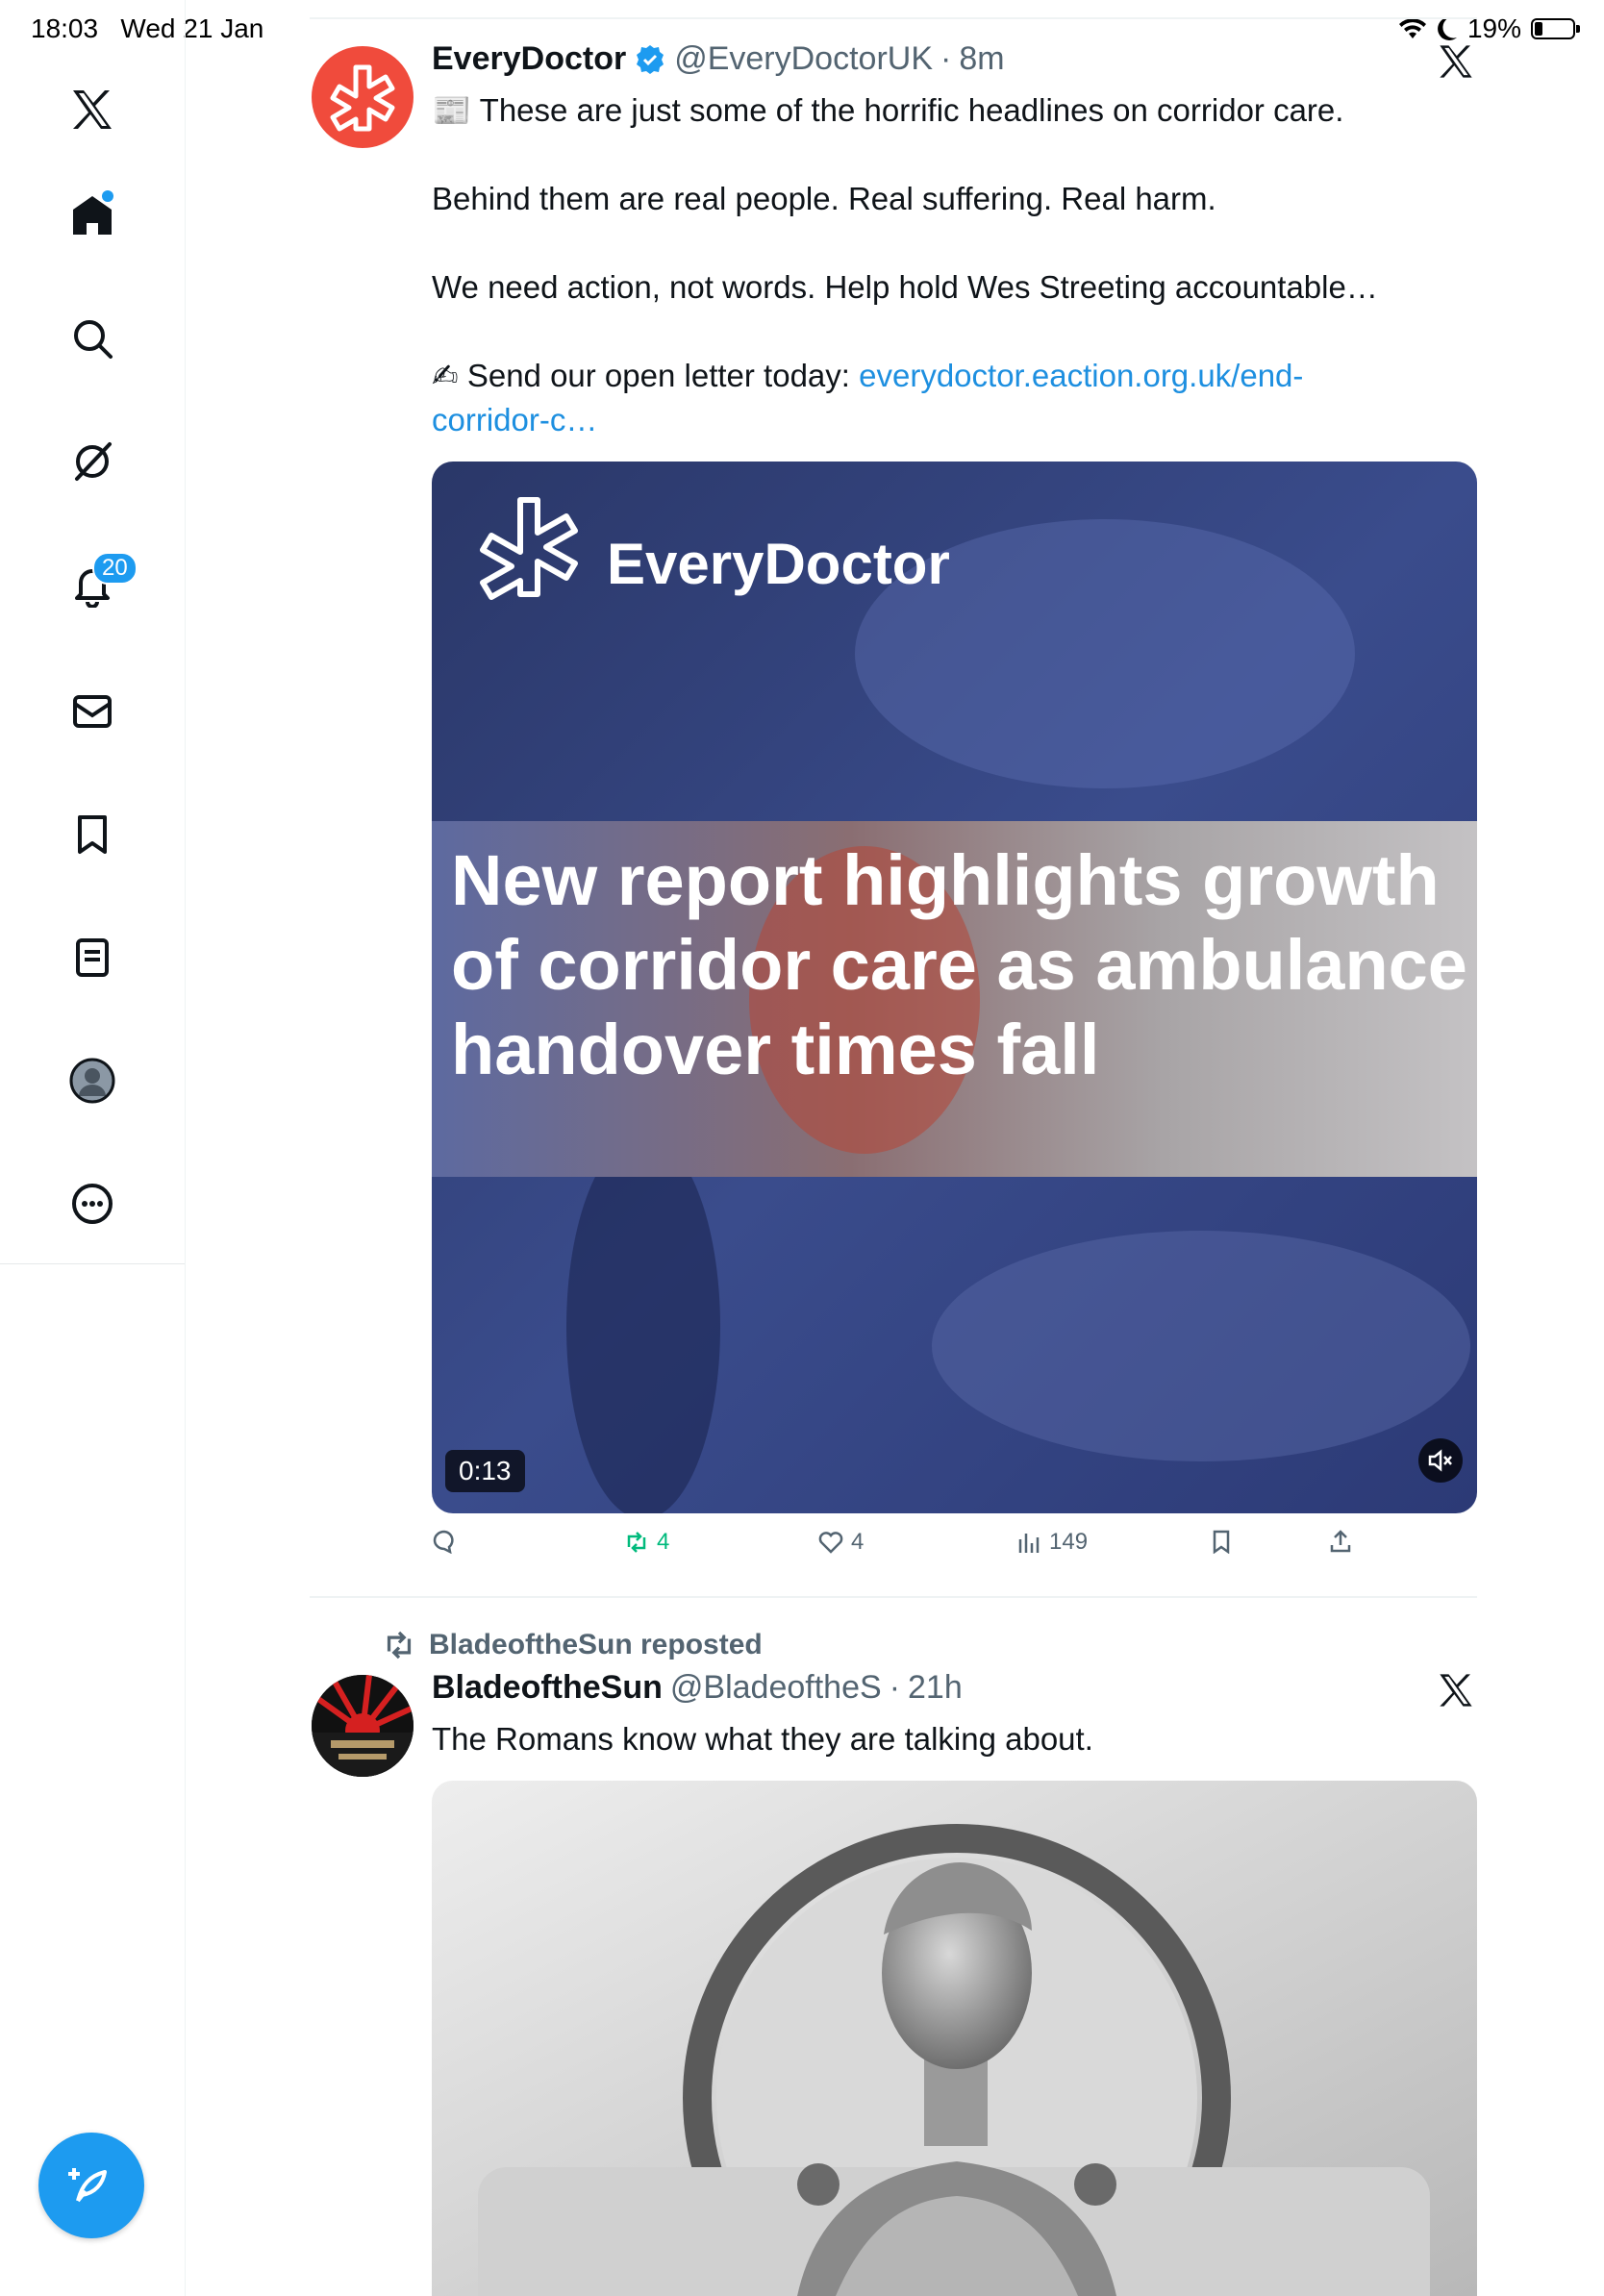 The width and height of the screenshot is (1604, 2296). I want to click on analytics-icon, so click(1029, 1543).